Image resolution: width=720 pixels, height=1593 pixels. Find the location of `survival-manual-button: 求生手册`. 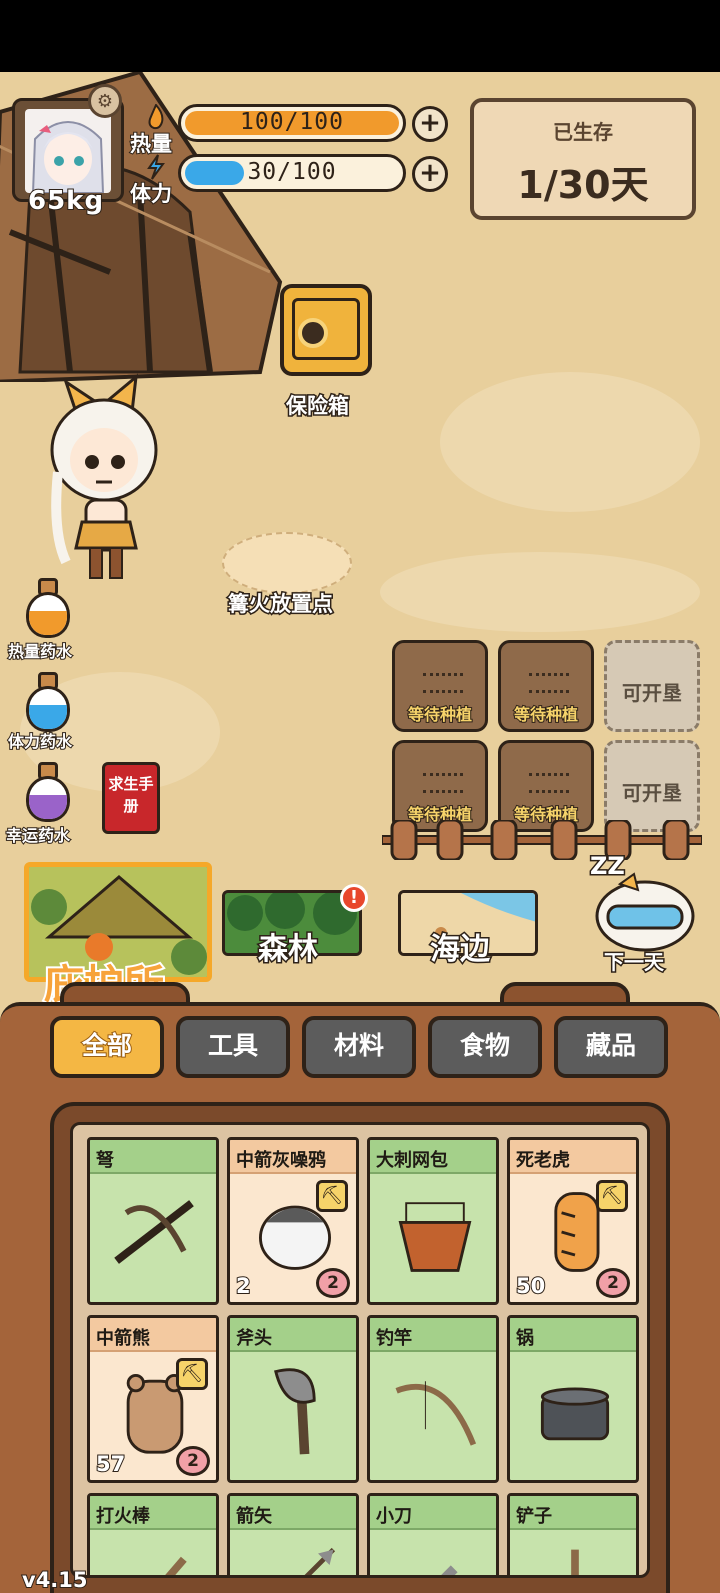

survival-manual-button: 求生手册 is located at coordinates (131, 798).